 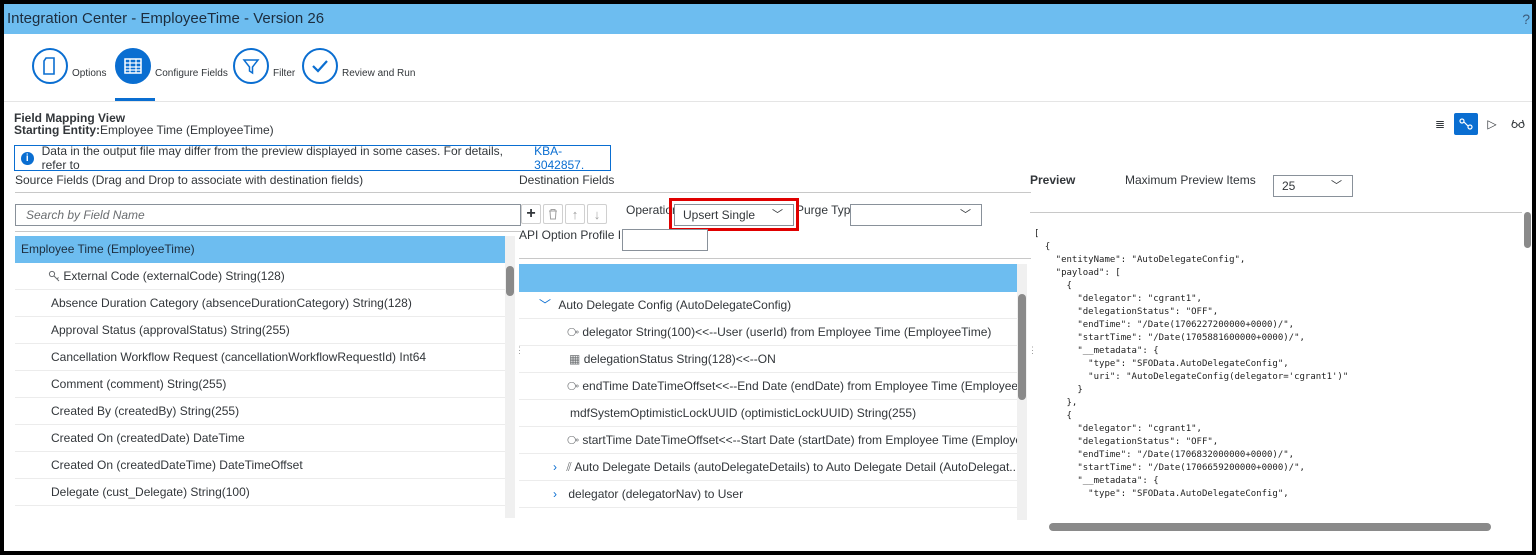 I want to click on preview-json-line: "type": "SFOData.AutoDelegateConfig",, so click(x=1161, y=364).